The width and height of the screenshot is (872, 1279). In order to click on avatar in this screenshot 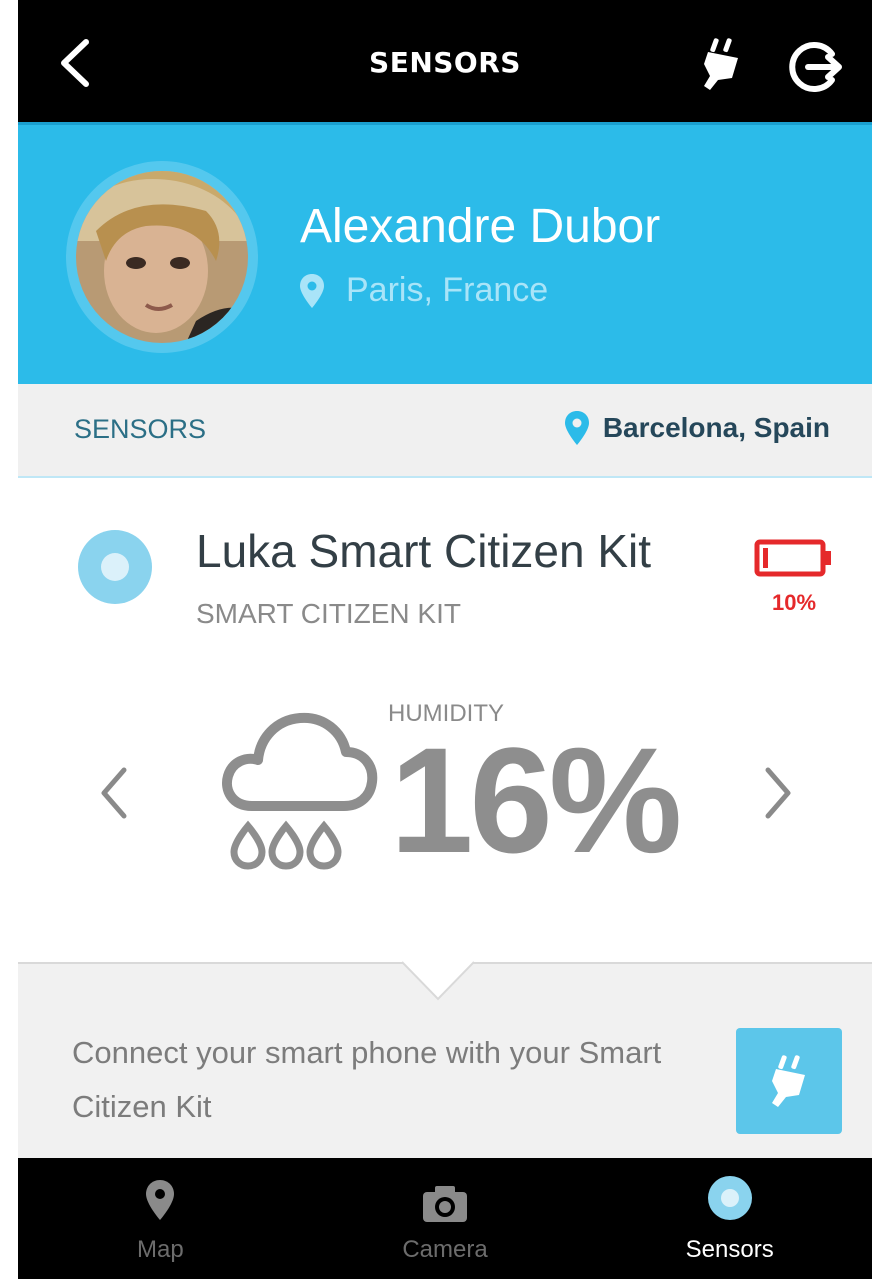, I will do `click(162, 257)`.